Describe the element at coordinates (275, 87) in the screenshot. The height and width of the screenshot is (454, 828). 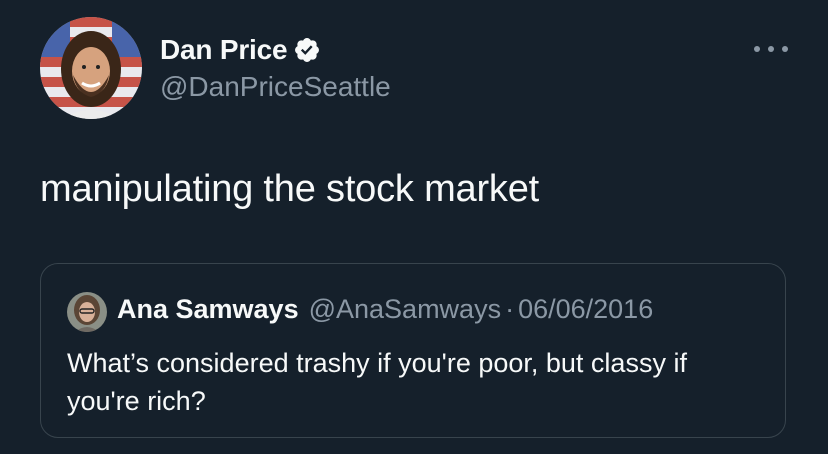
I see `author-handle: @DanPriceSeattle` at that location.